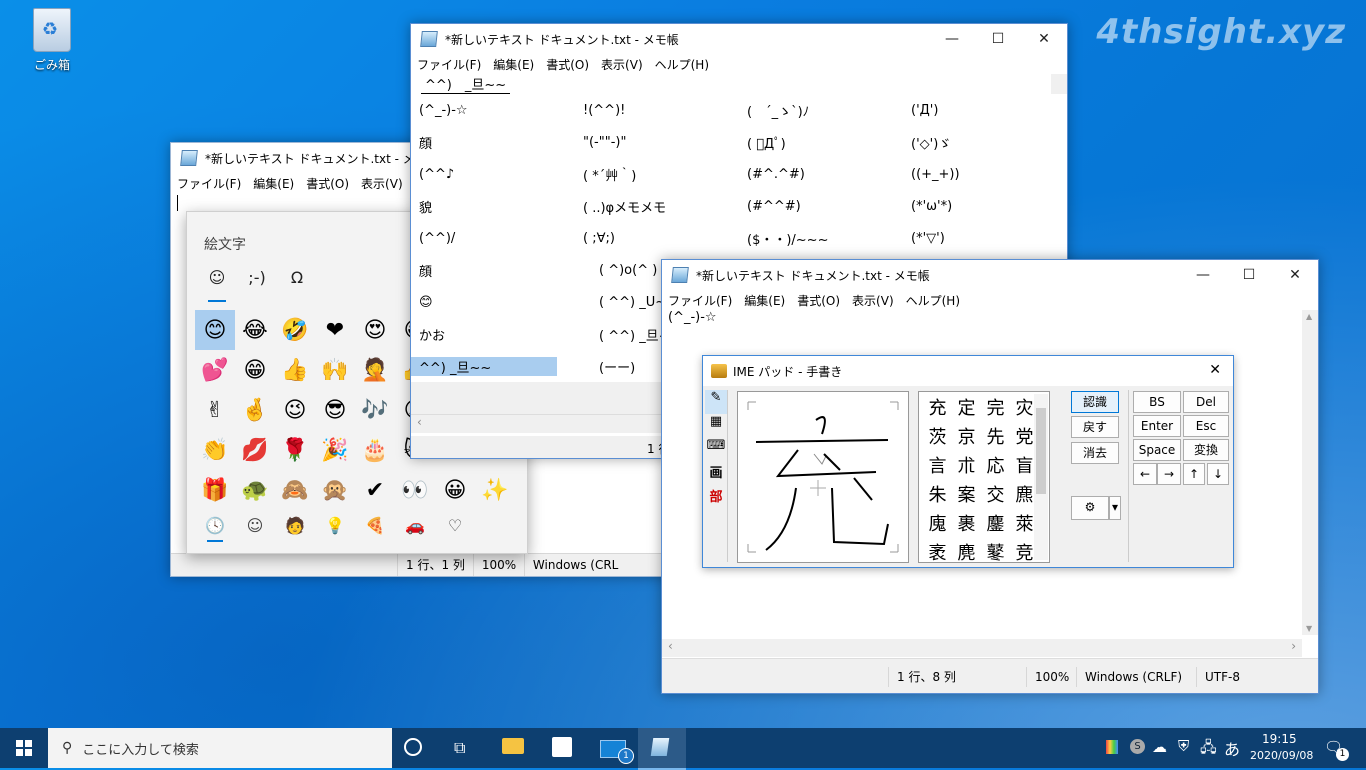 The image size is (1366, 770). Describe the element at coordinates (255, 410) in the screenshot. I see `emoji-item: 🤞` at that location.